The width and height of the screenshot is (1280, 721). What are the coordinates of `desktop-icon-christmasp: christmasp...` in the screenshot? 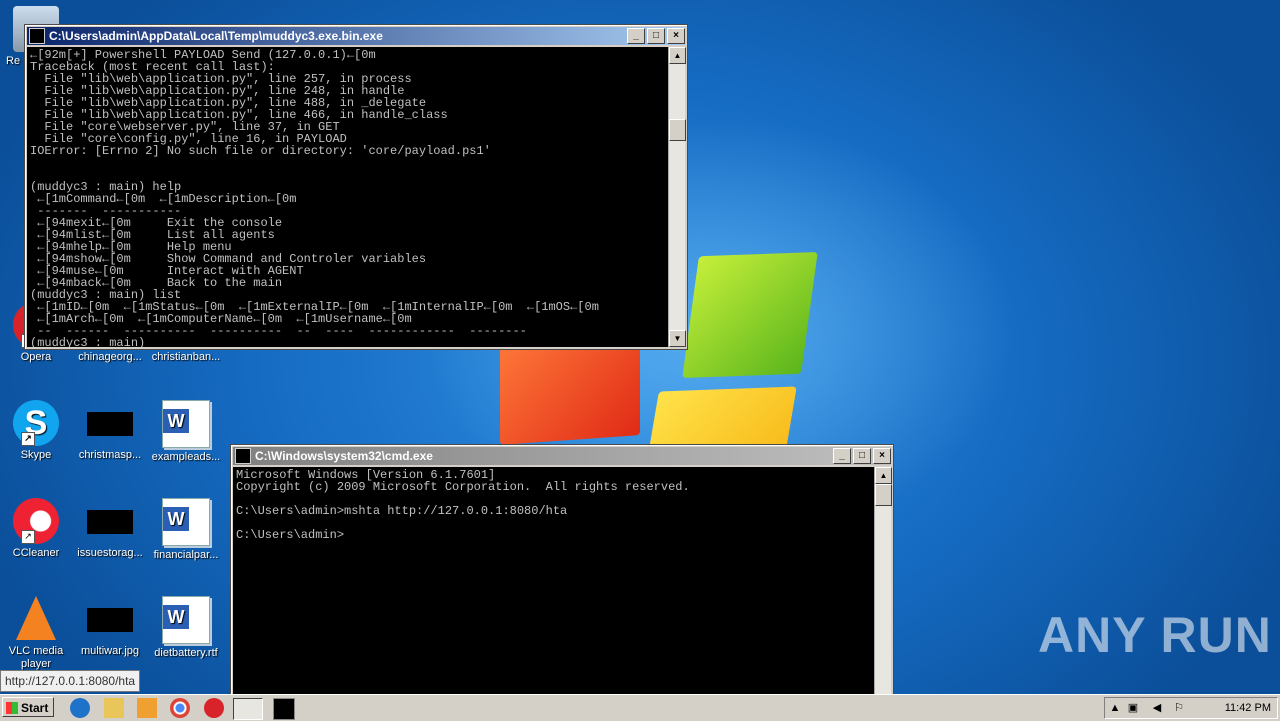 It's located at (110, 430).